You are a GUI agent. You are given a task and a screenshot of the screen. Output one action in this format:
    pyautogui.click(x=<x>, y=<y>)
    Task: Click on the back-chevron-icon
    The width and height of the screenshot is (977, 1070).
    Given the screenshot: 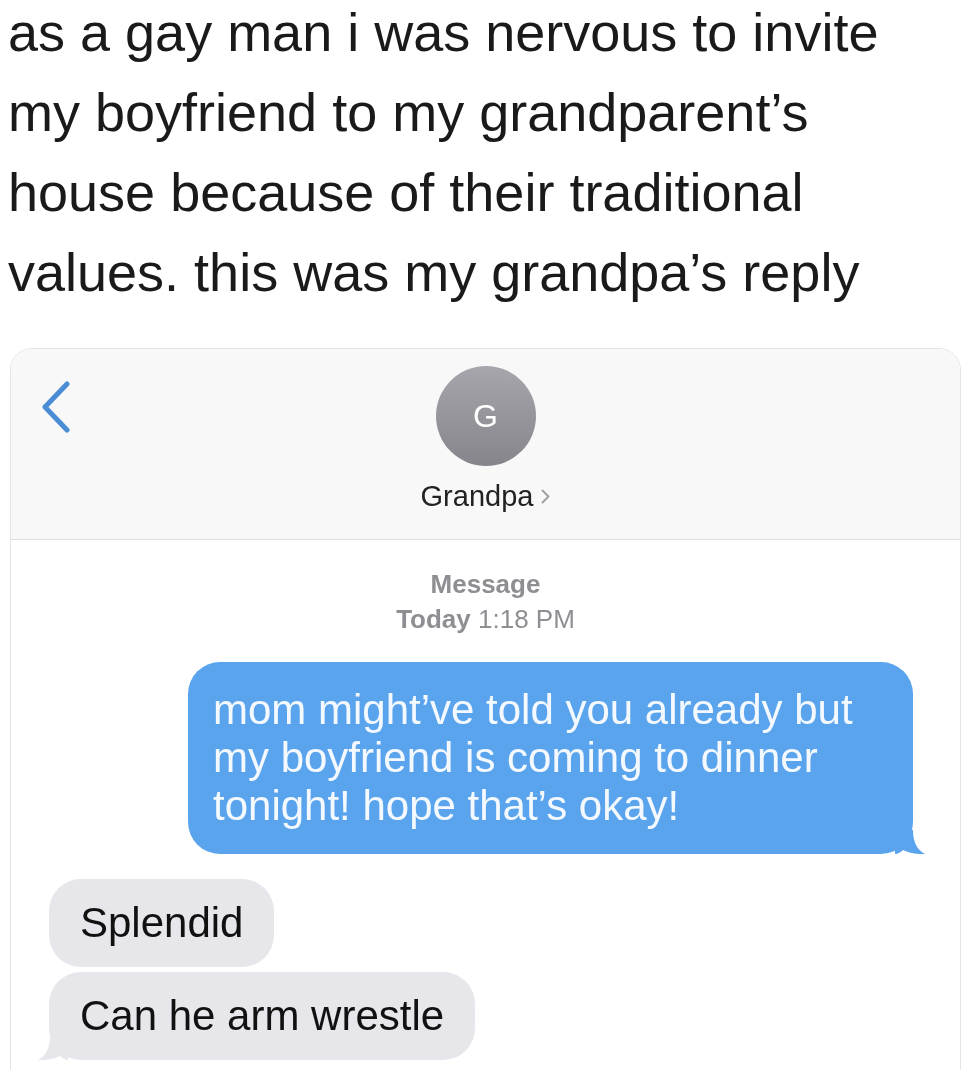 What is the action you would take?
    pyautogui.click(x=56, y=407)
    